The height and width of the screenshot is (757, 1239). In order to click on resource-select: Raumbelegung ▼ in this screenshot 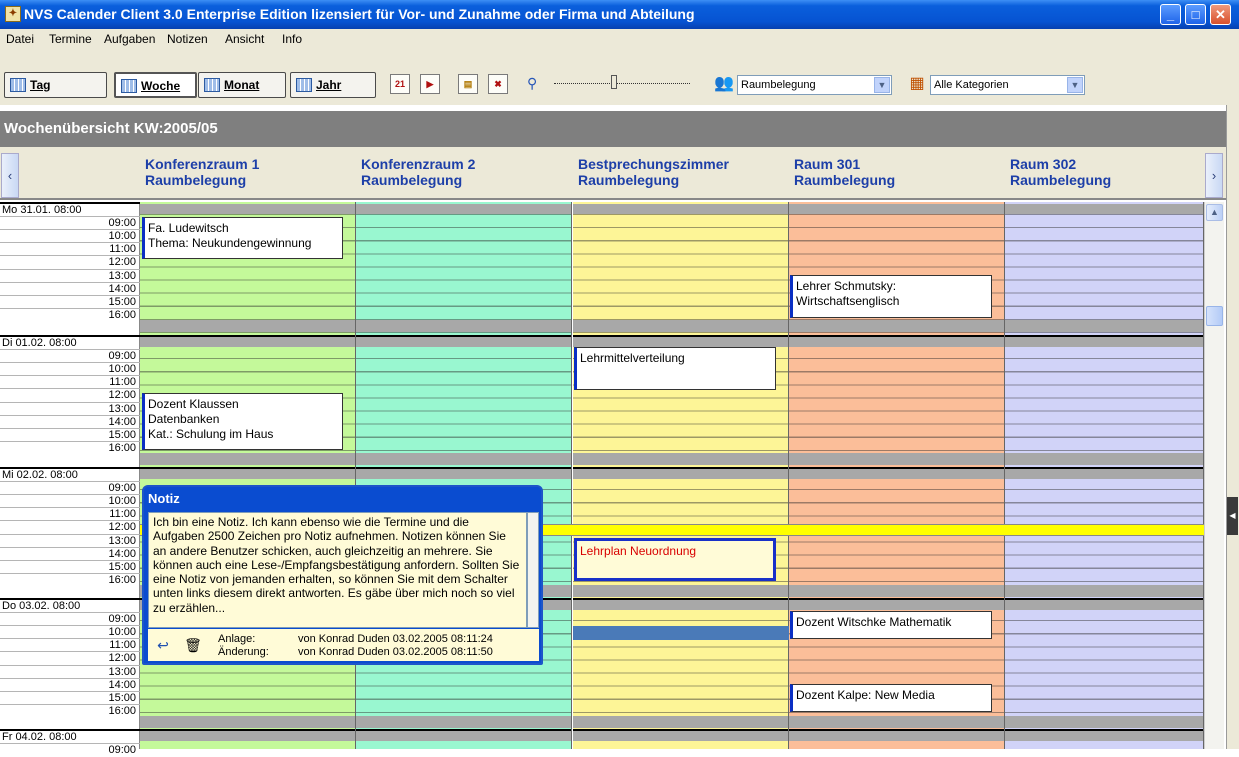, I will do `click(814, 85)`.